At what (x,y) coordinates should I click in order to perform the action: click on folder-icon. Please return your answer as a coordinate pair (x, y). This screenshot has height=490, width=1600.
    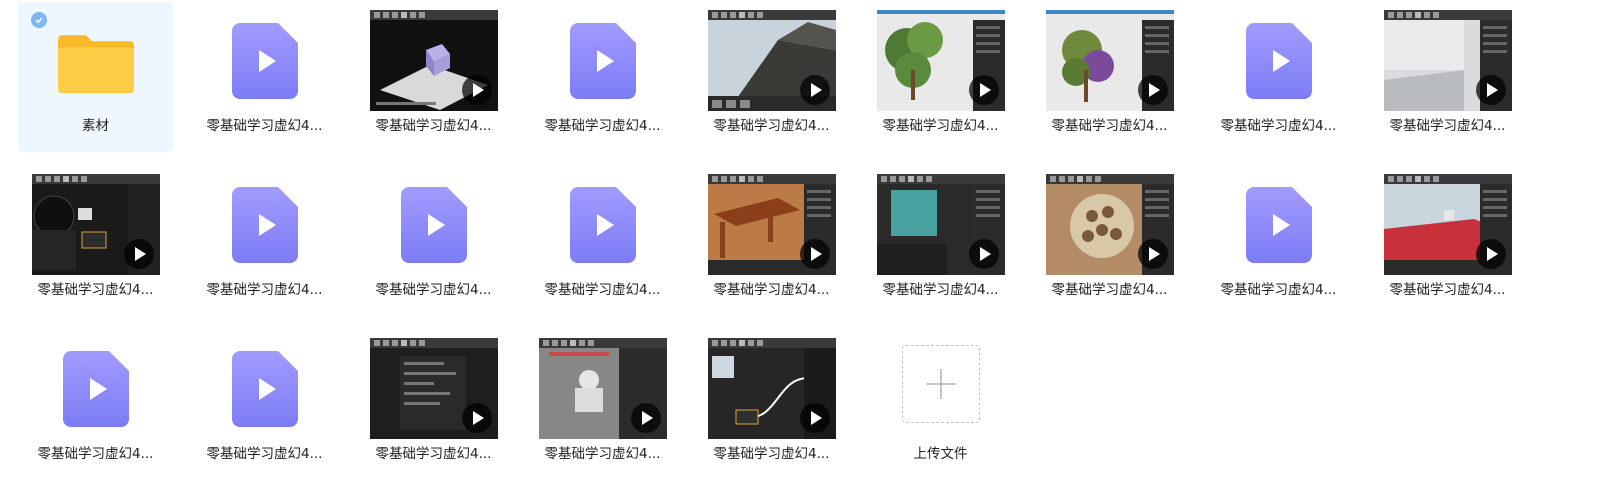
    Looking at the image, I should click on (96, 62).